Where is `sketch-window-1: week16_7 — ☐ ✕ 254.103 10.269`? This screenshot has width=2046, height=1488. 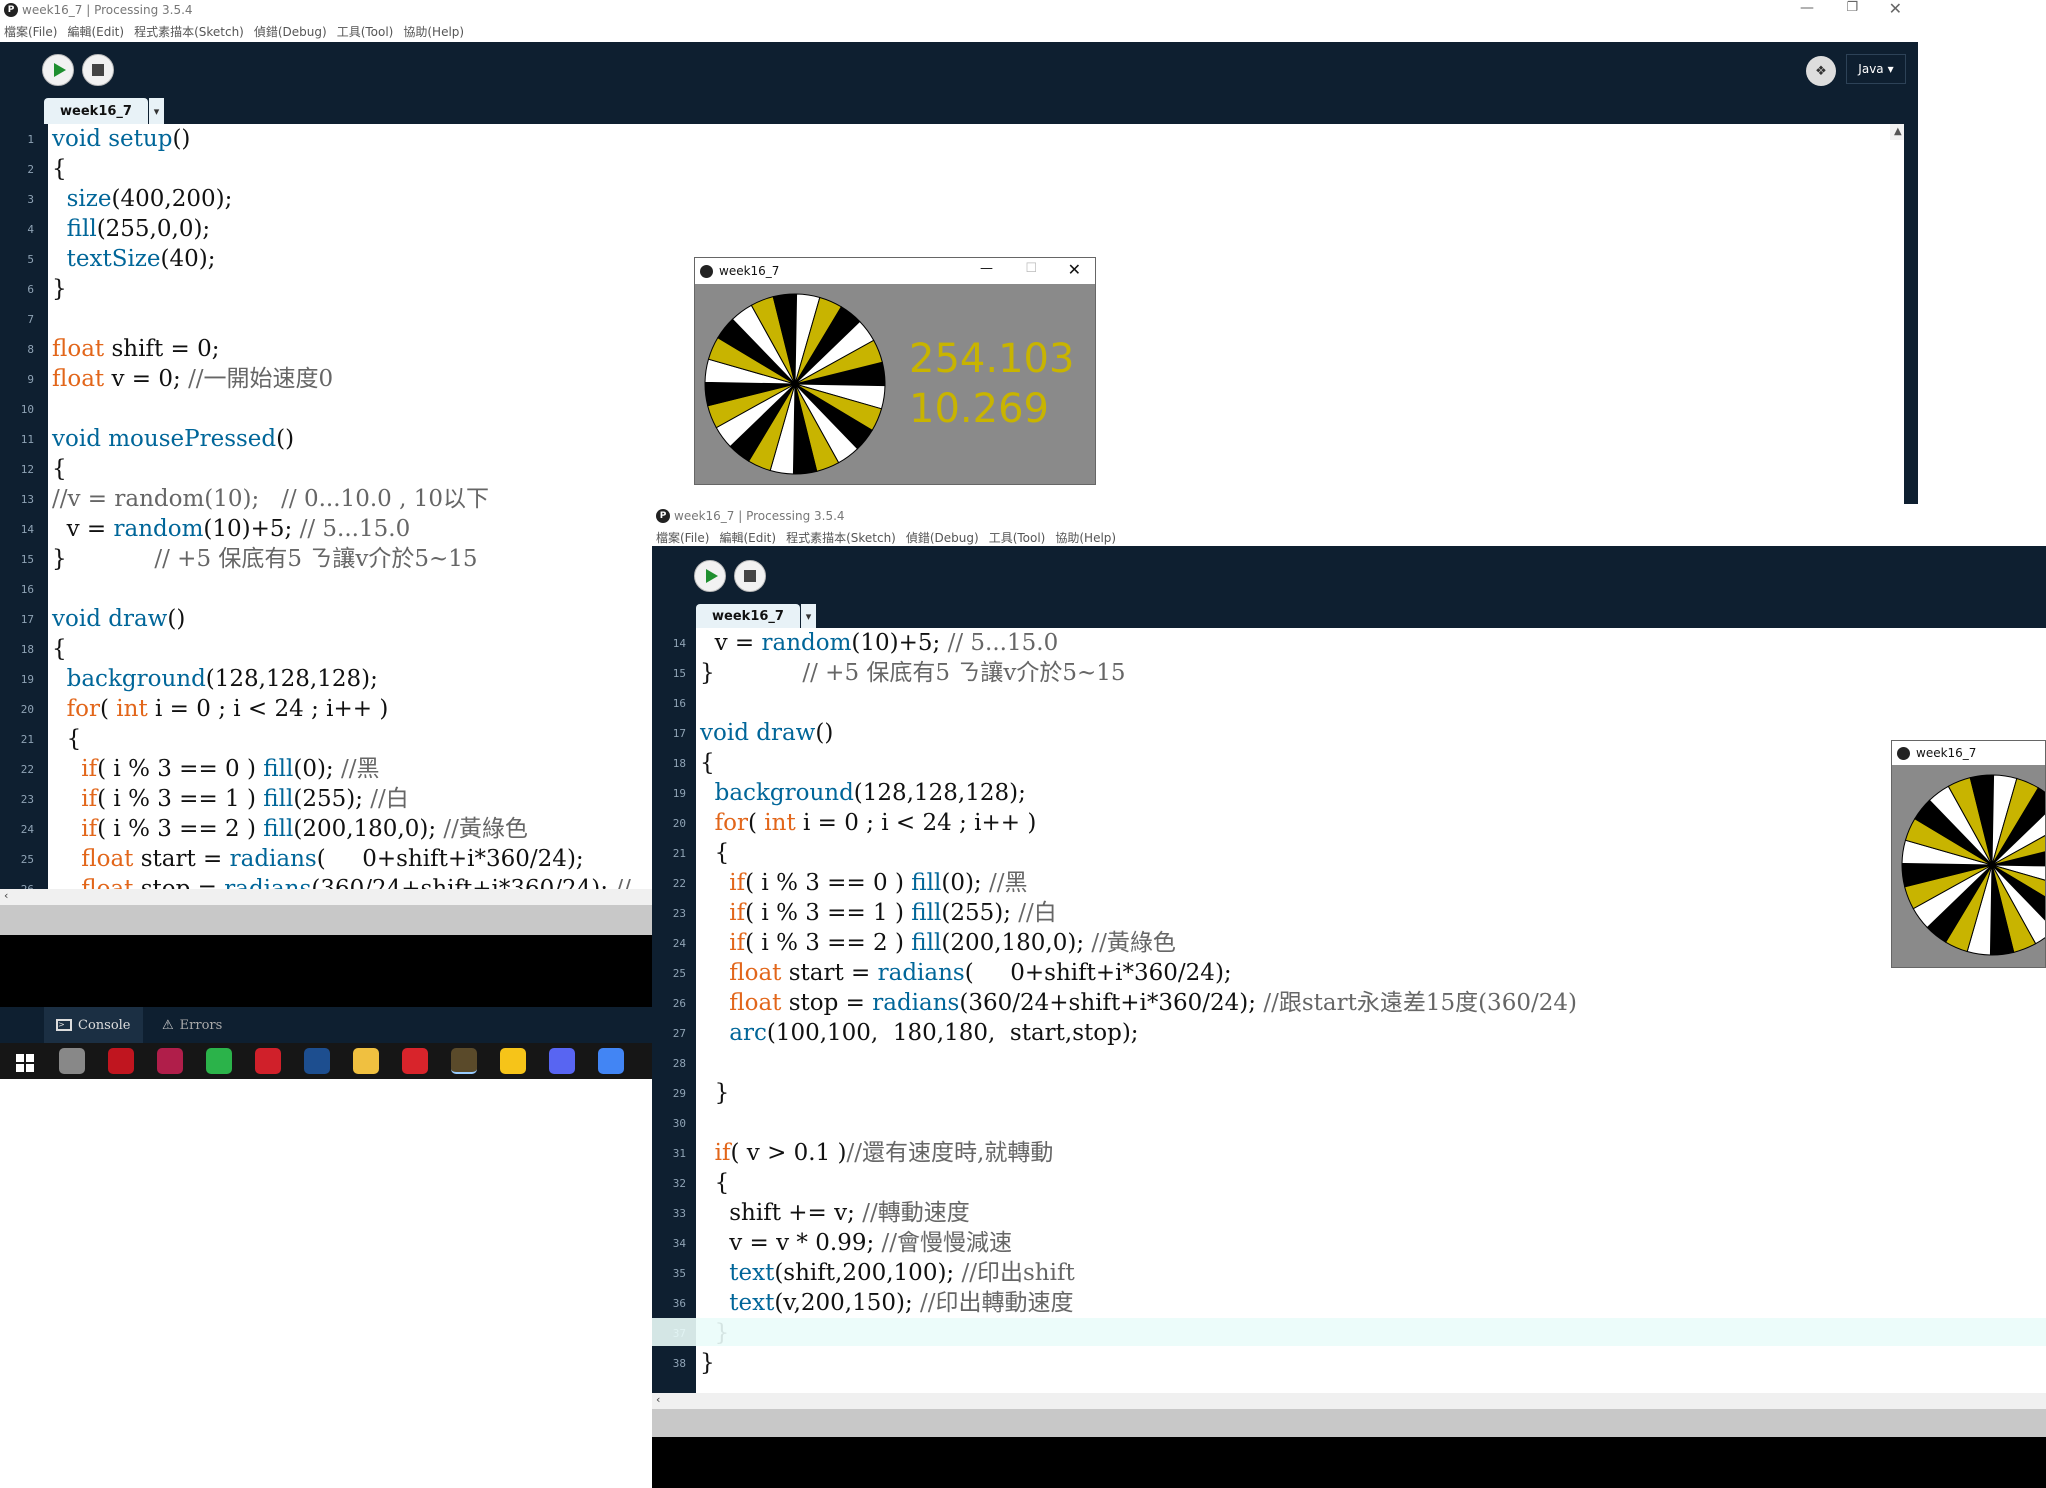 sketch-window-1: week16_7 — ☐ ✕ 254.103 10.269 is located at coordinates (895, 371).